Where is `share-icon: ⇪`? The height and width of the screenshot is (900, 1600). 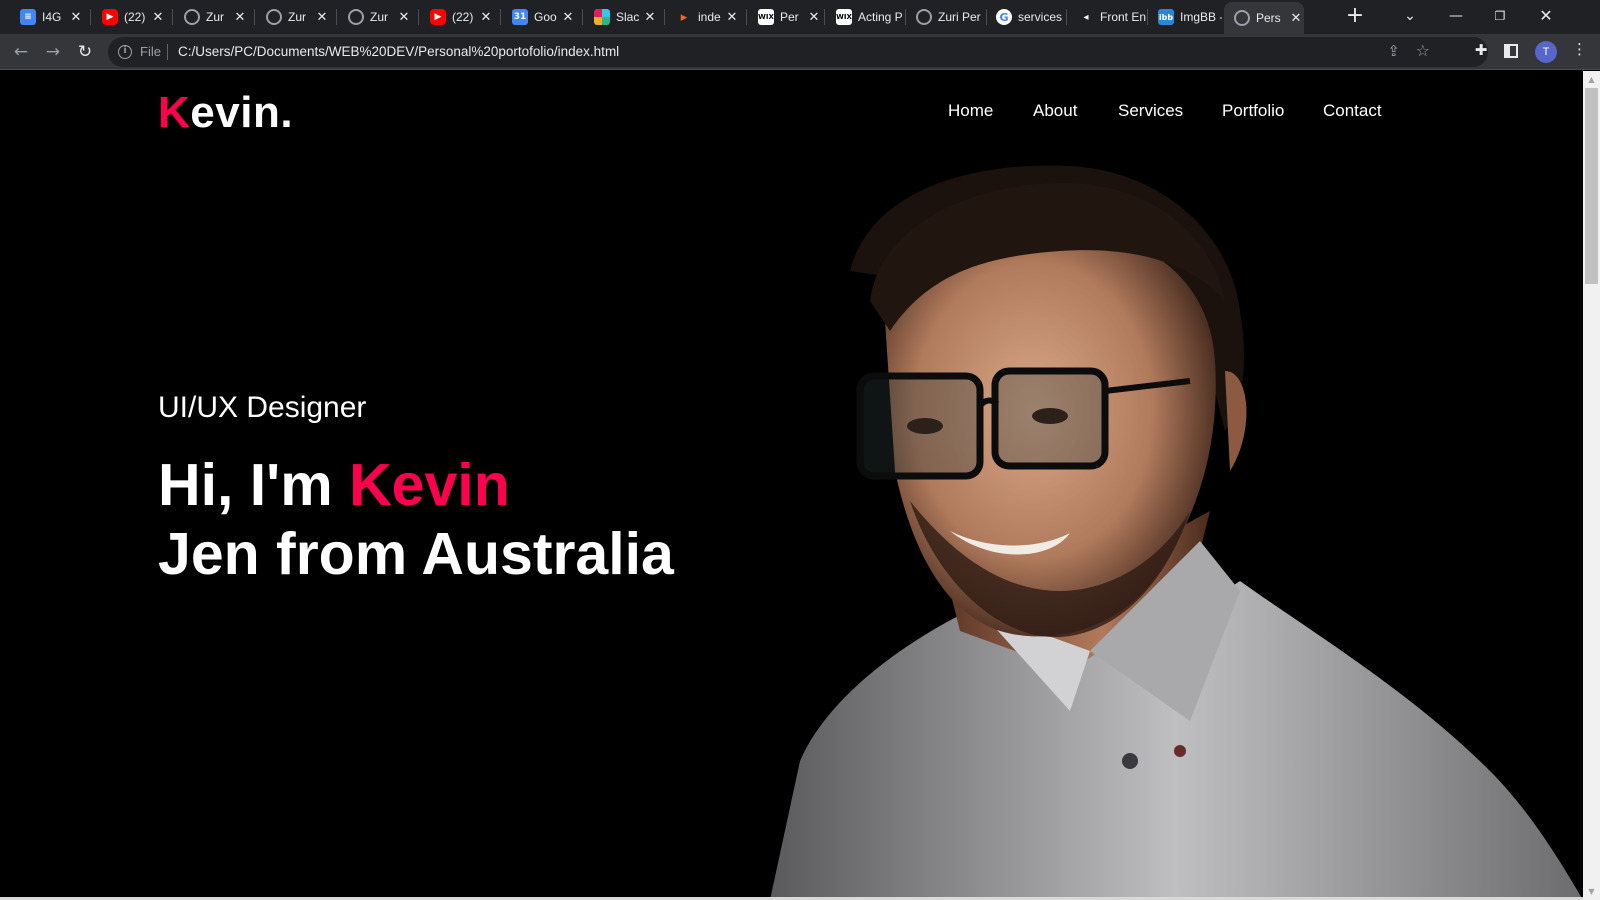
share-icon: ⇪ is located at coordinates (1393, 51).